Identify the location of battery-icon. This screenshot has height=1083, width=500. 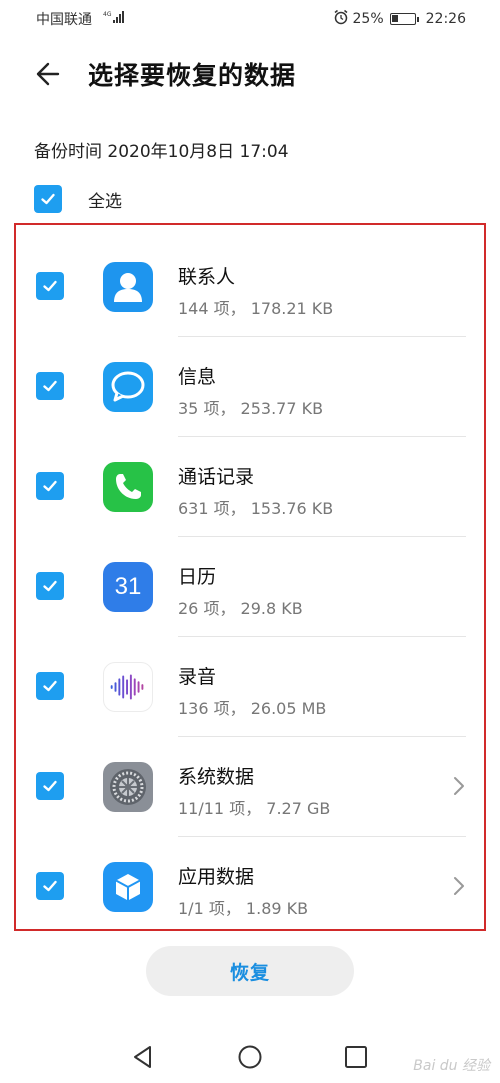
(404, 19).